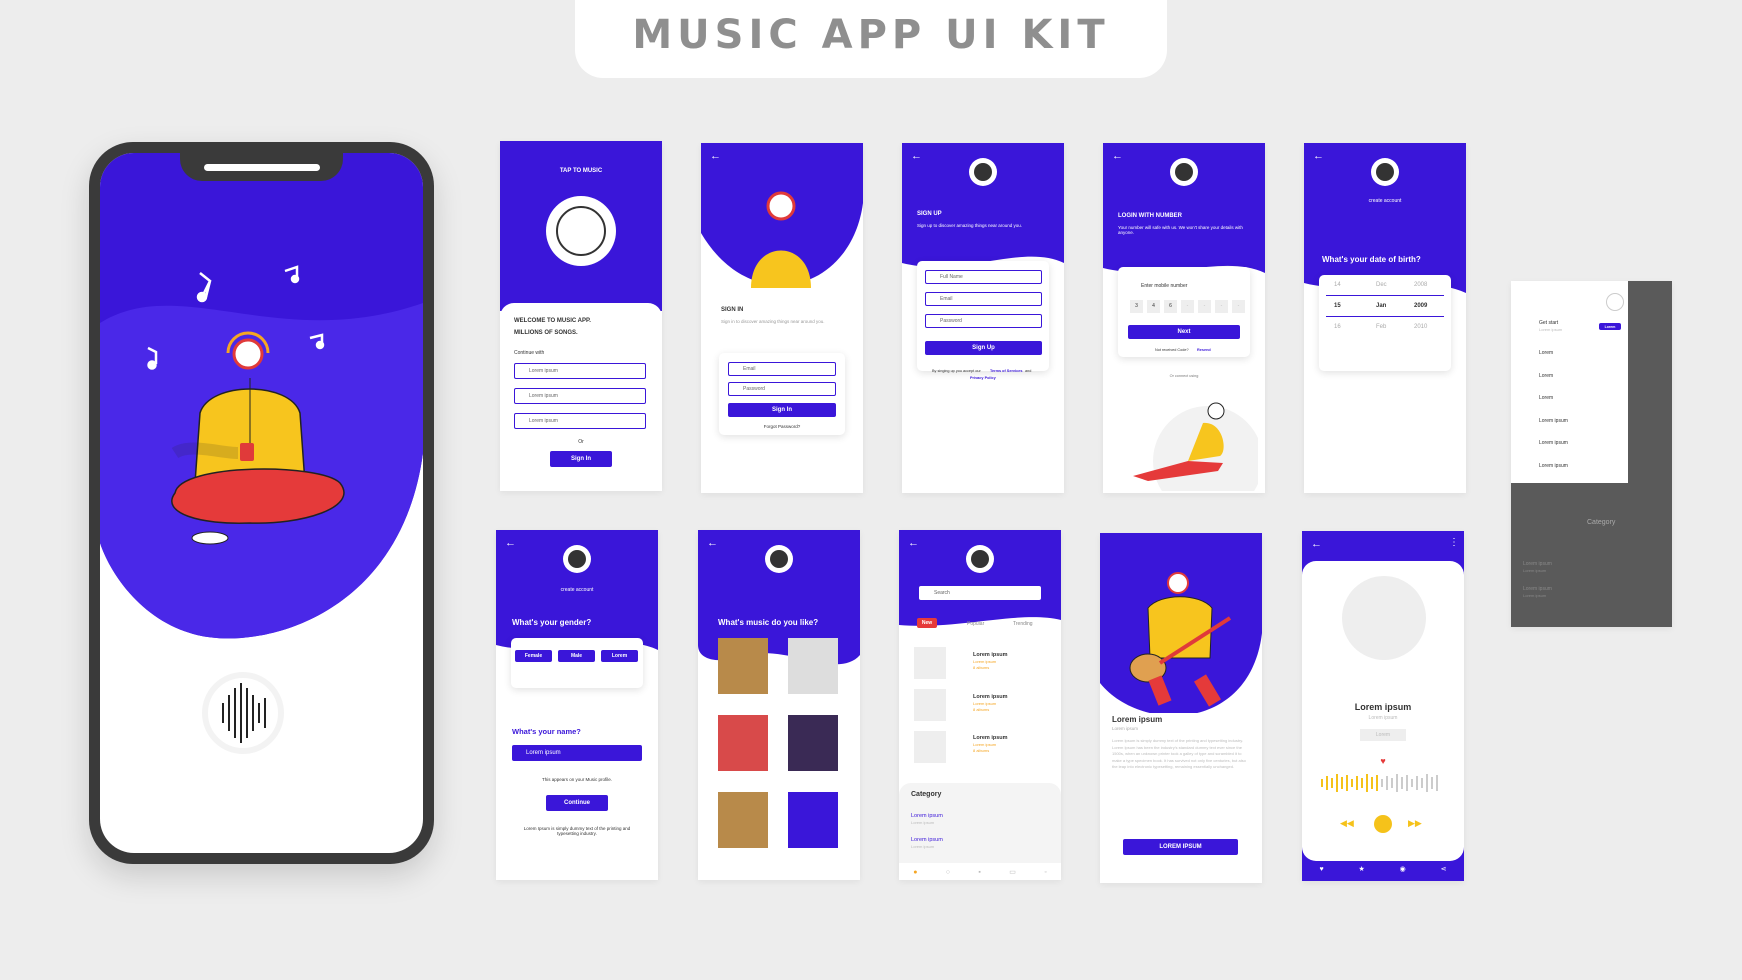 This screenshot has height=980, width=1742. What do you see at coordinates (1006, 371) in the screenshot?
I see `terms-link: Terms of Services` at bounding box center [1006, 371].